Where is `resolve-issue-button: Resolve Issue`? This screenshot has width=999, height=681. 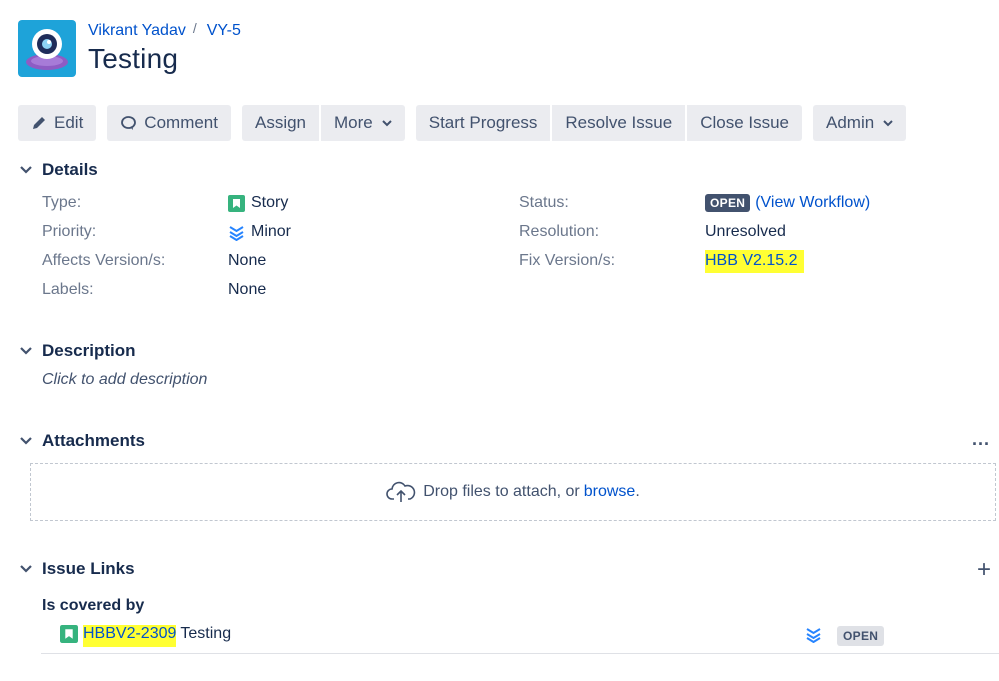 resolve-issue-button: Resolve Issue is located at coordinates (619, 123).